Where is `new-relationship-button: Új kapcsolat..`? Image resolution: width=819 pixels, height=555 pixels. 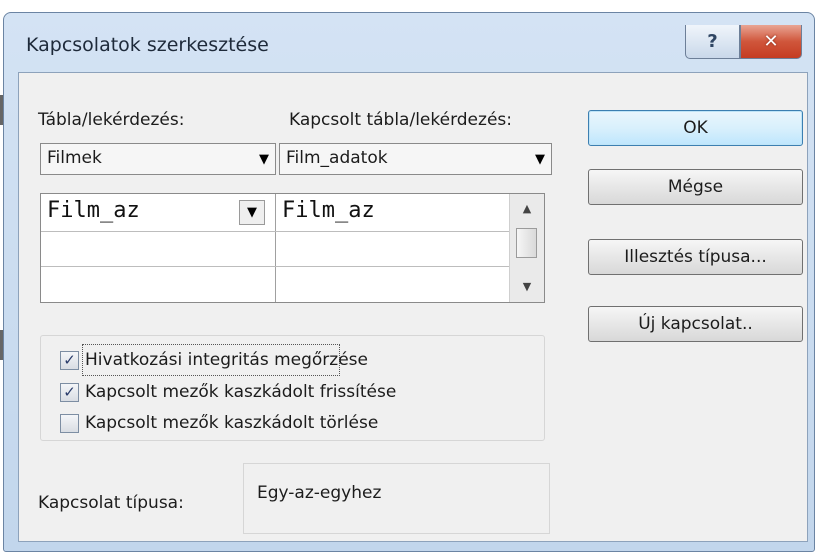
new-relationship-button: Új kapcsolat.. is located at coordinates (695, 324).